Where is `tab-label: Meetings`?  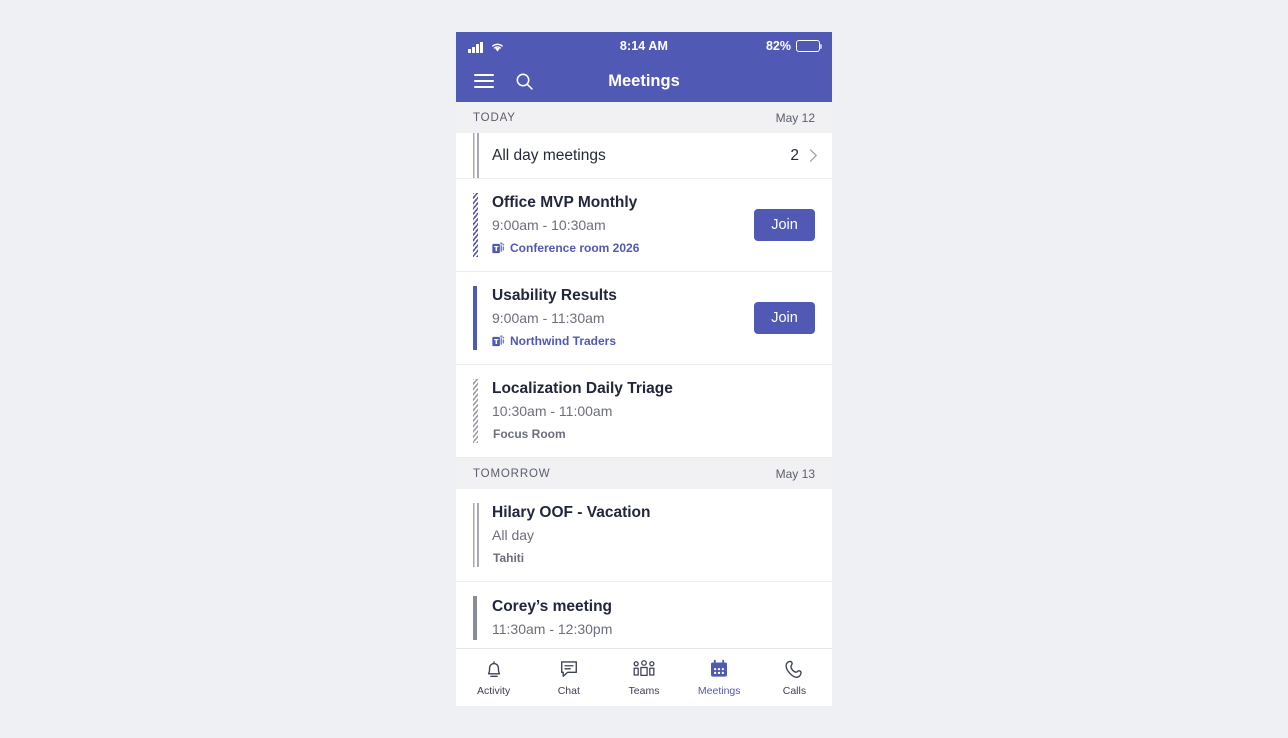
tab-label: Meetings is located at coordinates (719, 690).